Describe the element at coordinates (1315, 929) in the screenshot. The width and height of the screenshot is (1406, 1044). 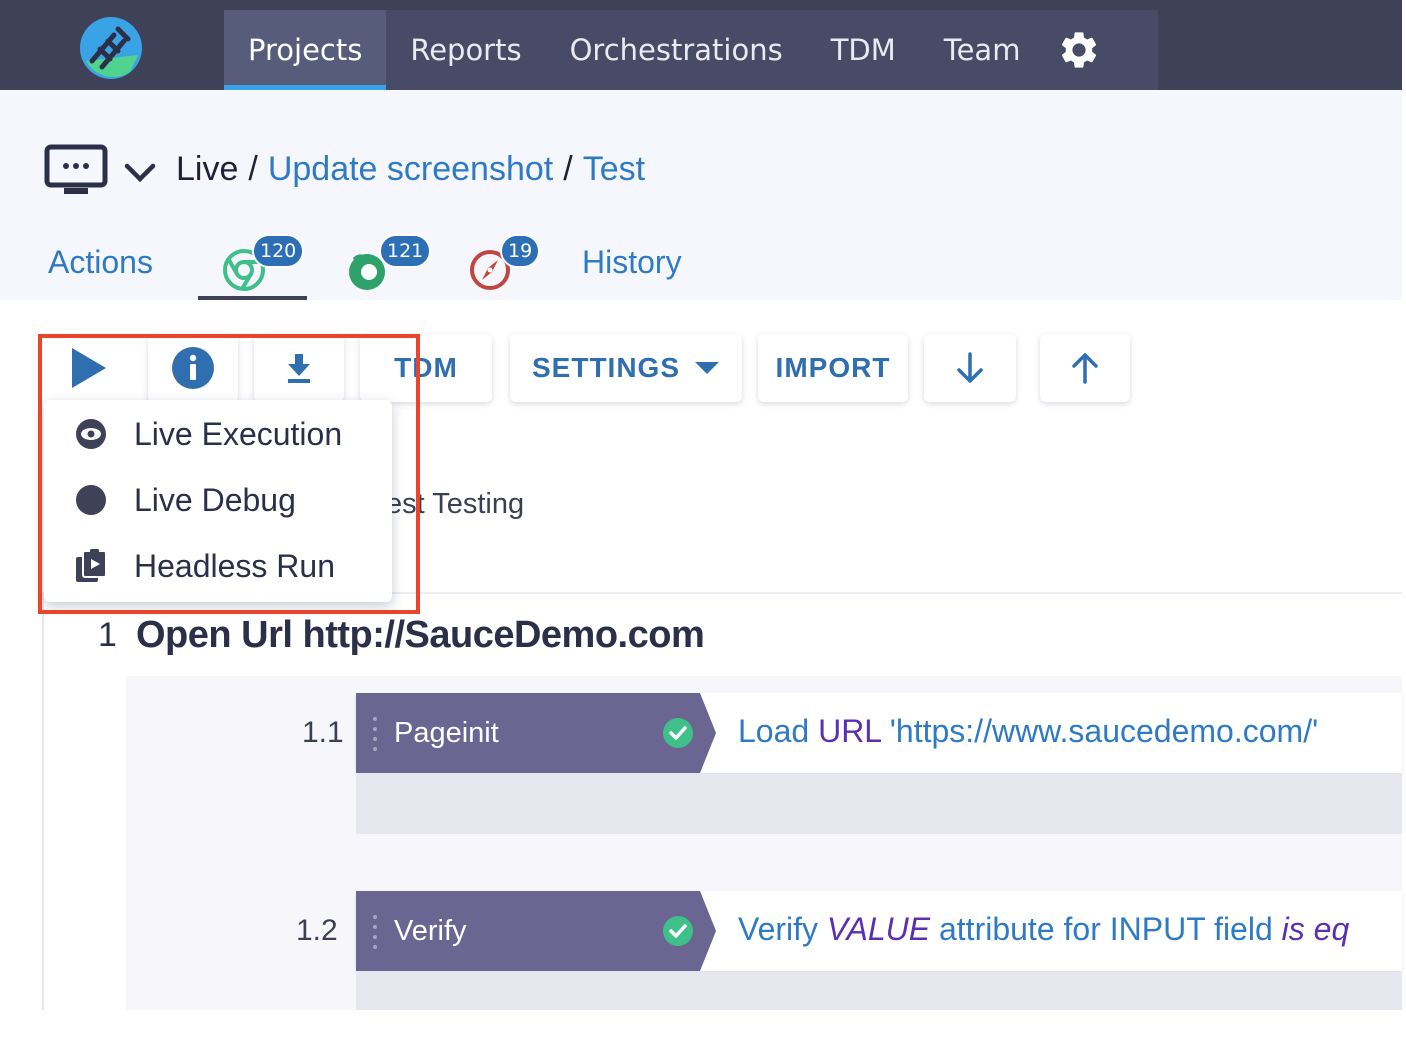
I see `description-operator: is eq` at that location.